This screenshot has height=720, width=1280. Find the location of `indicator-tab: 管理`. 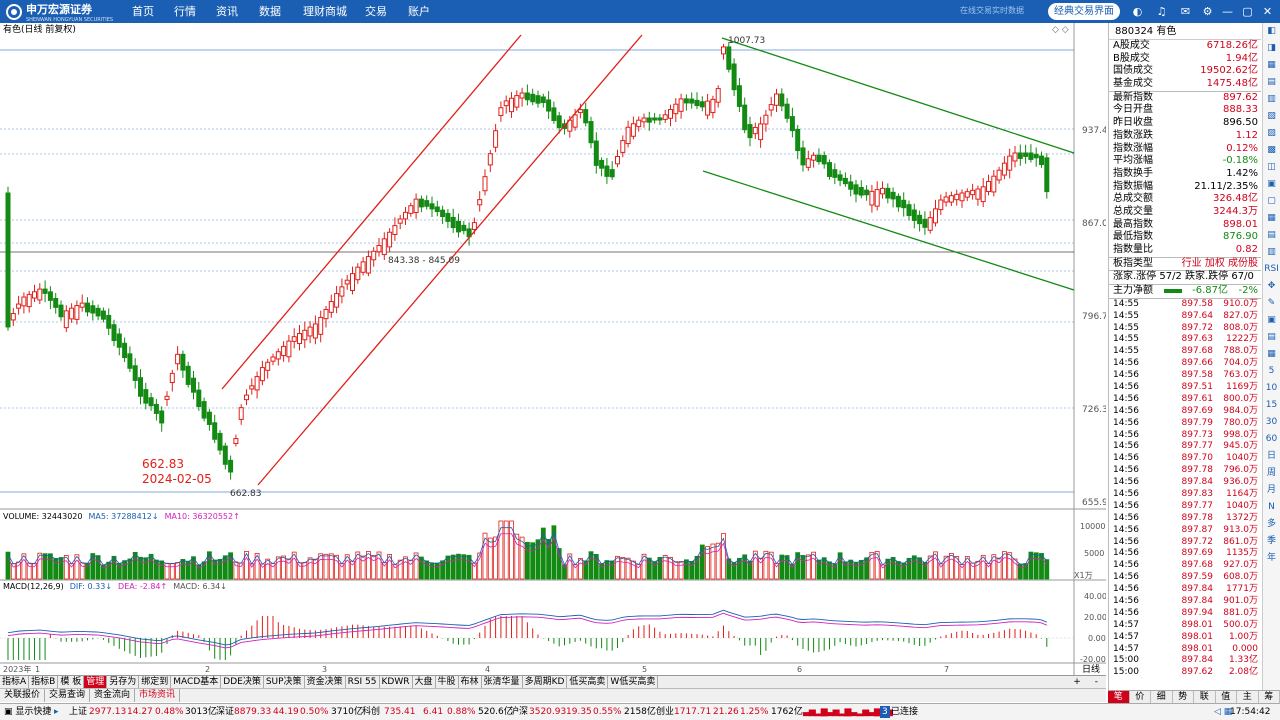

indicator-tab: 管理 is located at coordinates (96, 682).